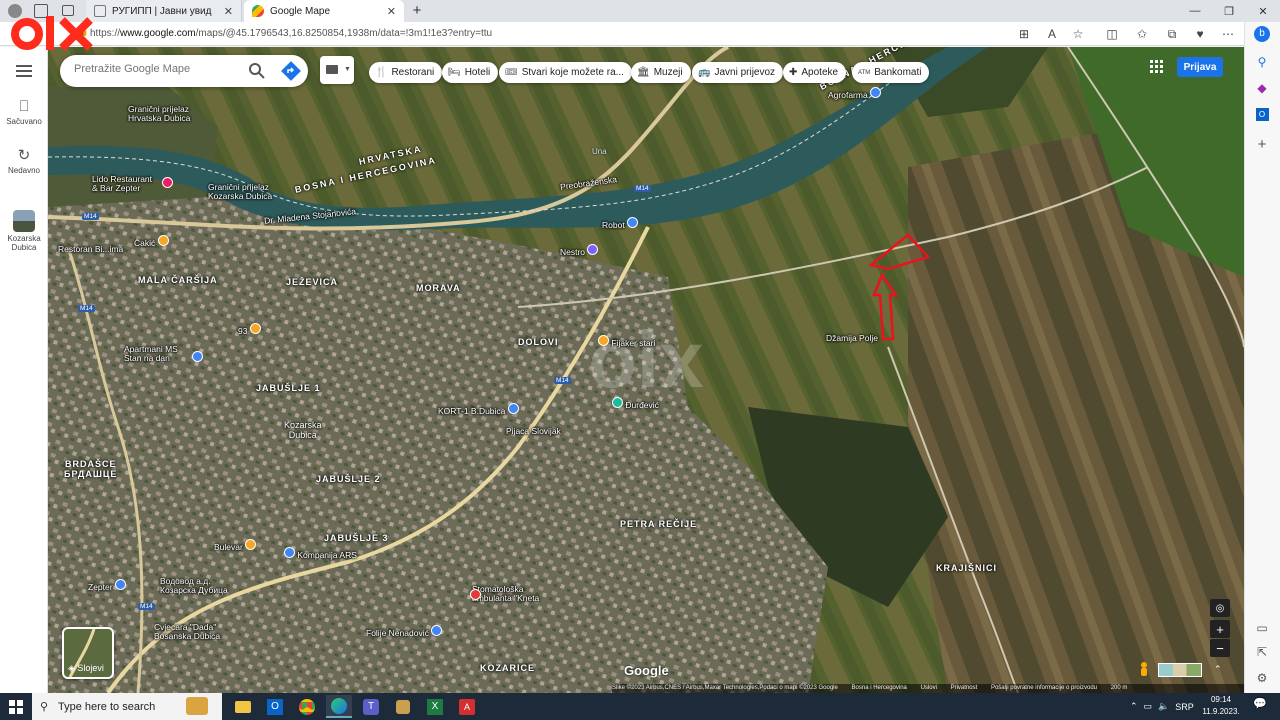 The width and height of the screenshot is (1280, 720). What do you see at coordinates (879, 688) in the screenshot?
I see `region-link: Bosna i Hercegovina` at bounding box center [879, 688].